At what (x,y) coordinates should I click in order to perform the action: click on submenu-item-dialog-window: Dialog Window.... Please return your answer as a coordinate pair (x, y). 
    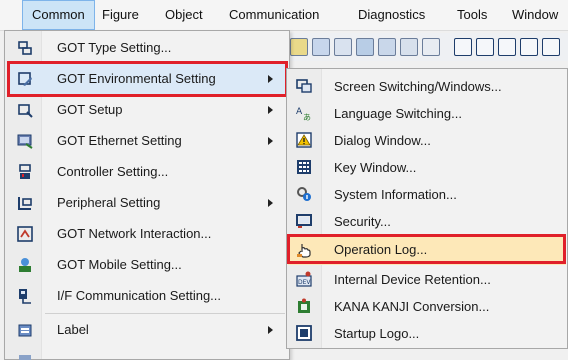
    Looking at the image, I should click on (427, 140).